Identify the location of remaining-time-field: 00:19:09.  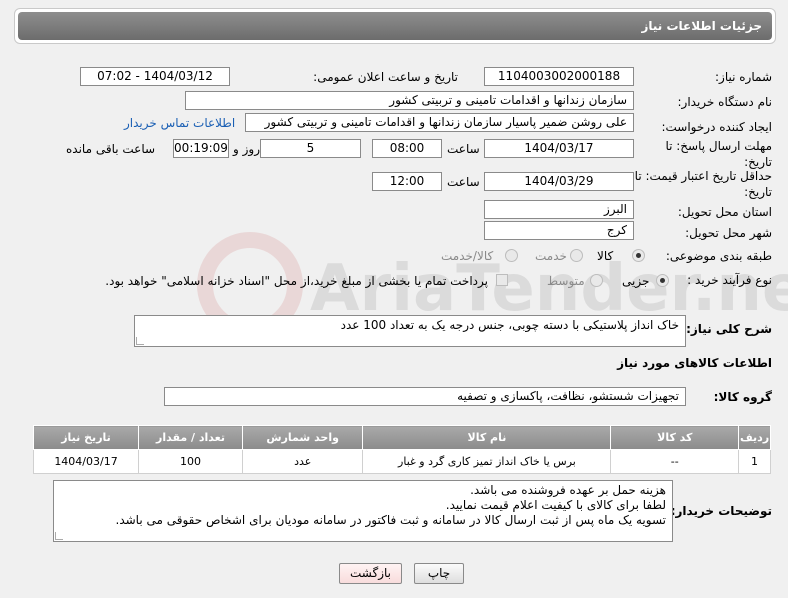
(201, 148).